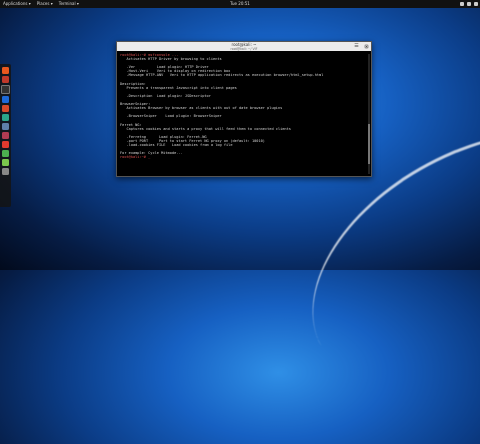 This screenshot has height=444, width=480. Describe the element at coordinates (5, 162) in the screenshot. I see `app5-icon` at that location.